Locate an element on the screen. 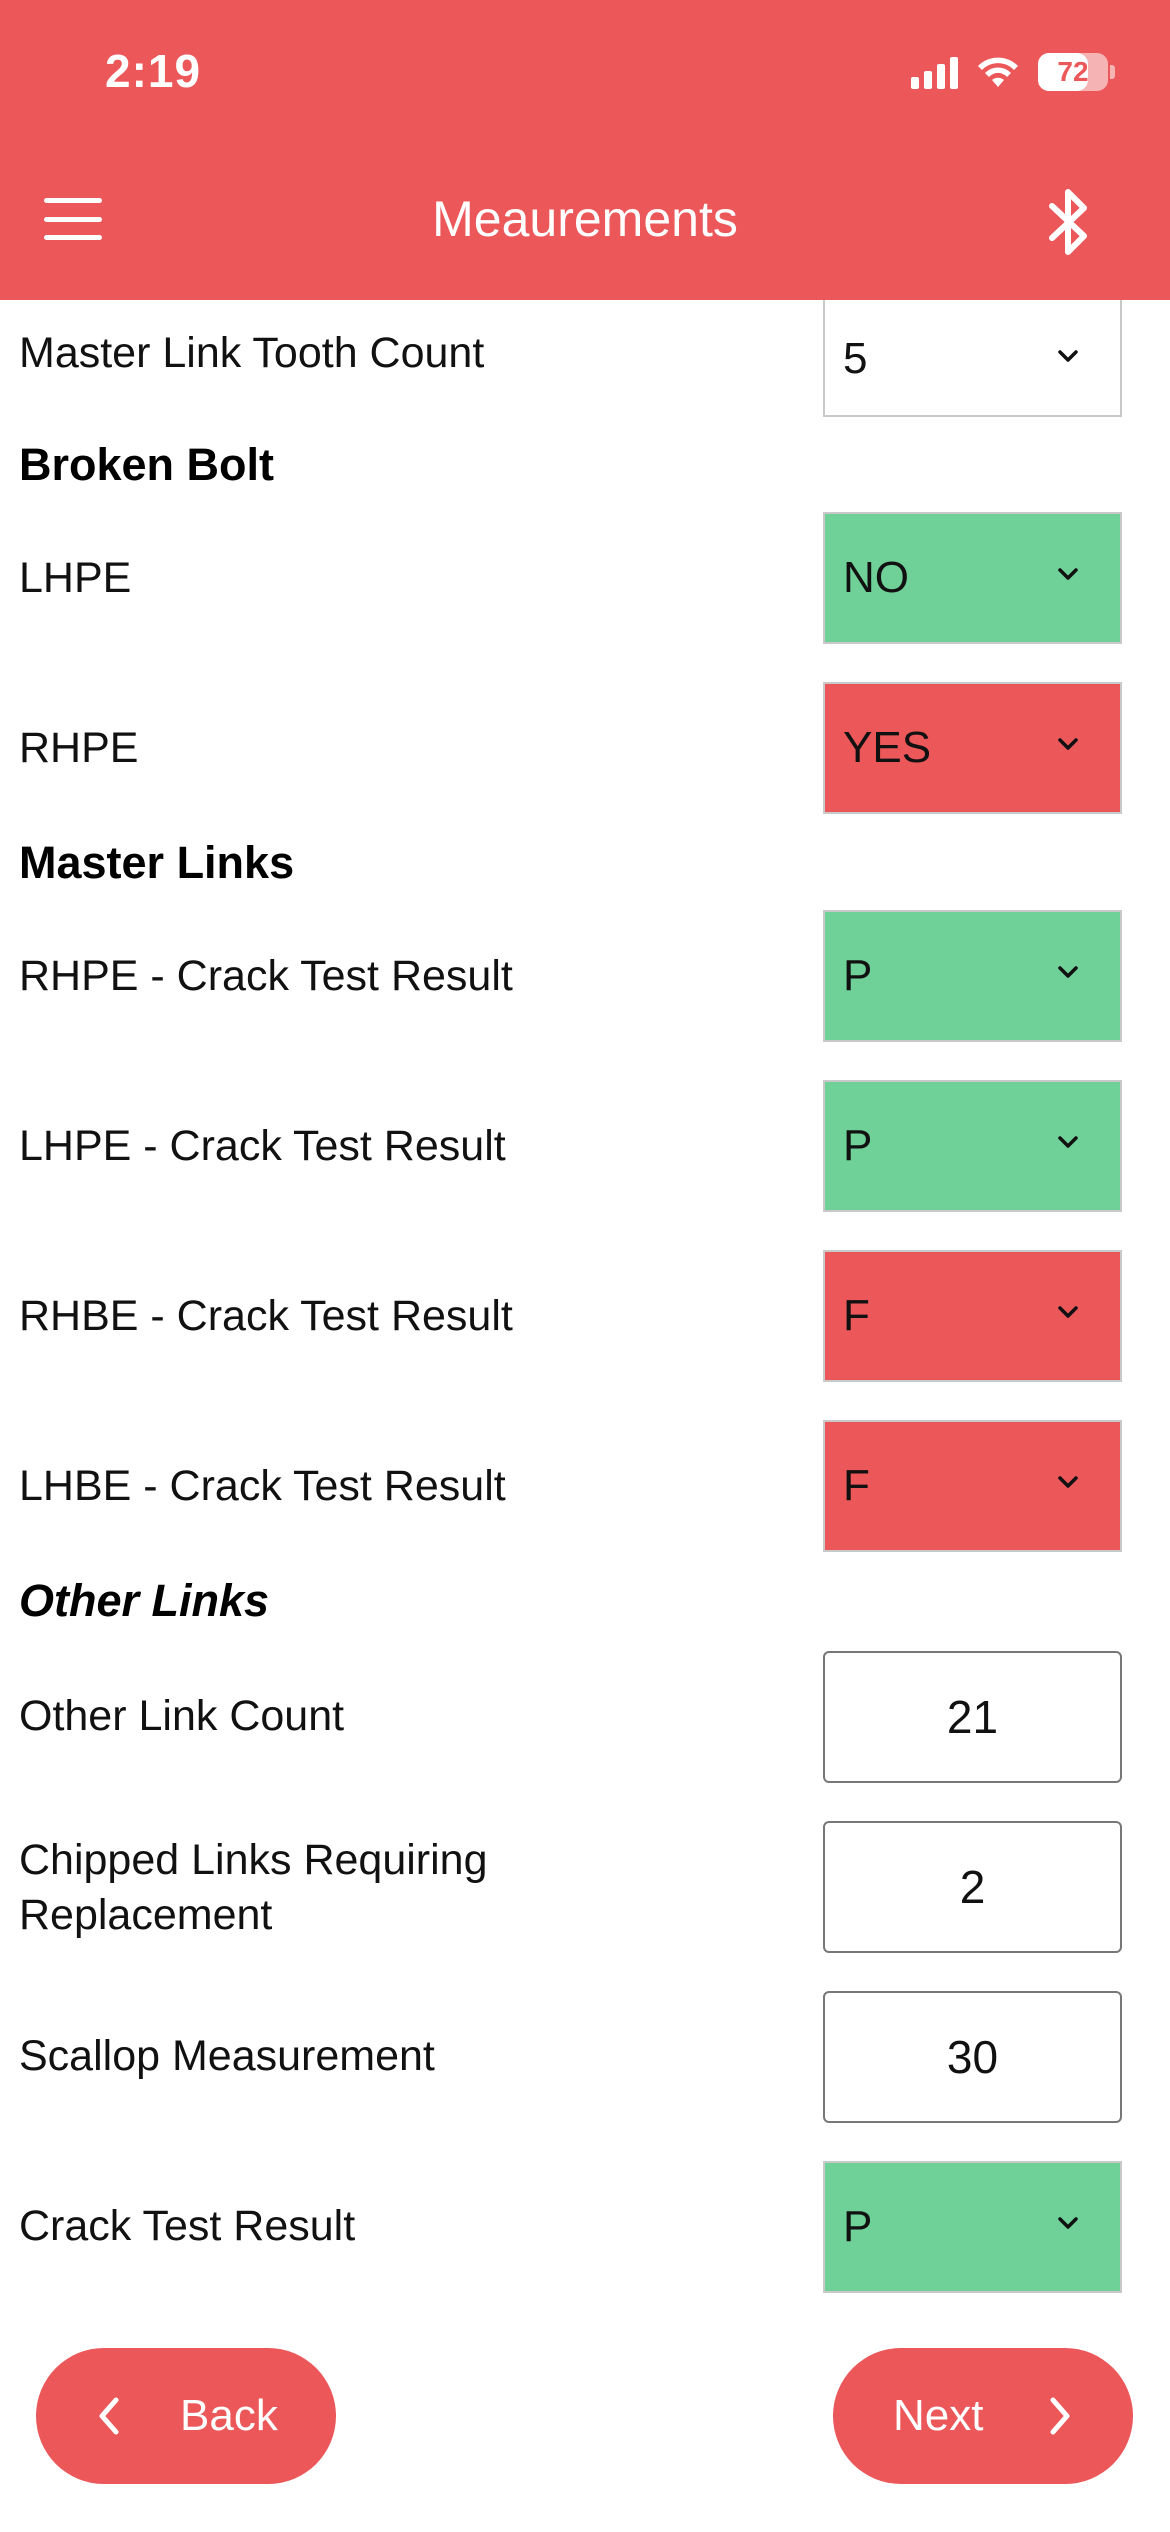 The image size is (1170, 2532). lhpe-crack-label: LHPE - Crack Test Result is located at coordinates (262, 1146).